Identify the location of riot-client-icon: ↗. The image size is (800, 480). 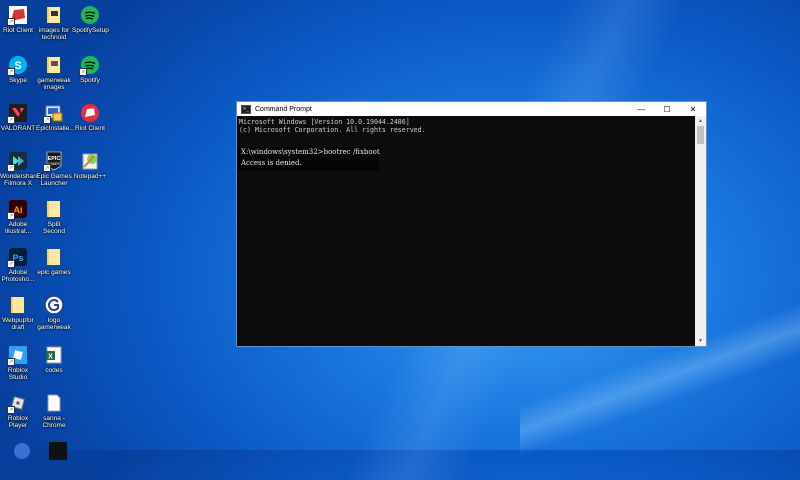
(18, 15).